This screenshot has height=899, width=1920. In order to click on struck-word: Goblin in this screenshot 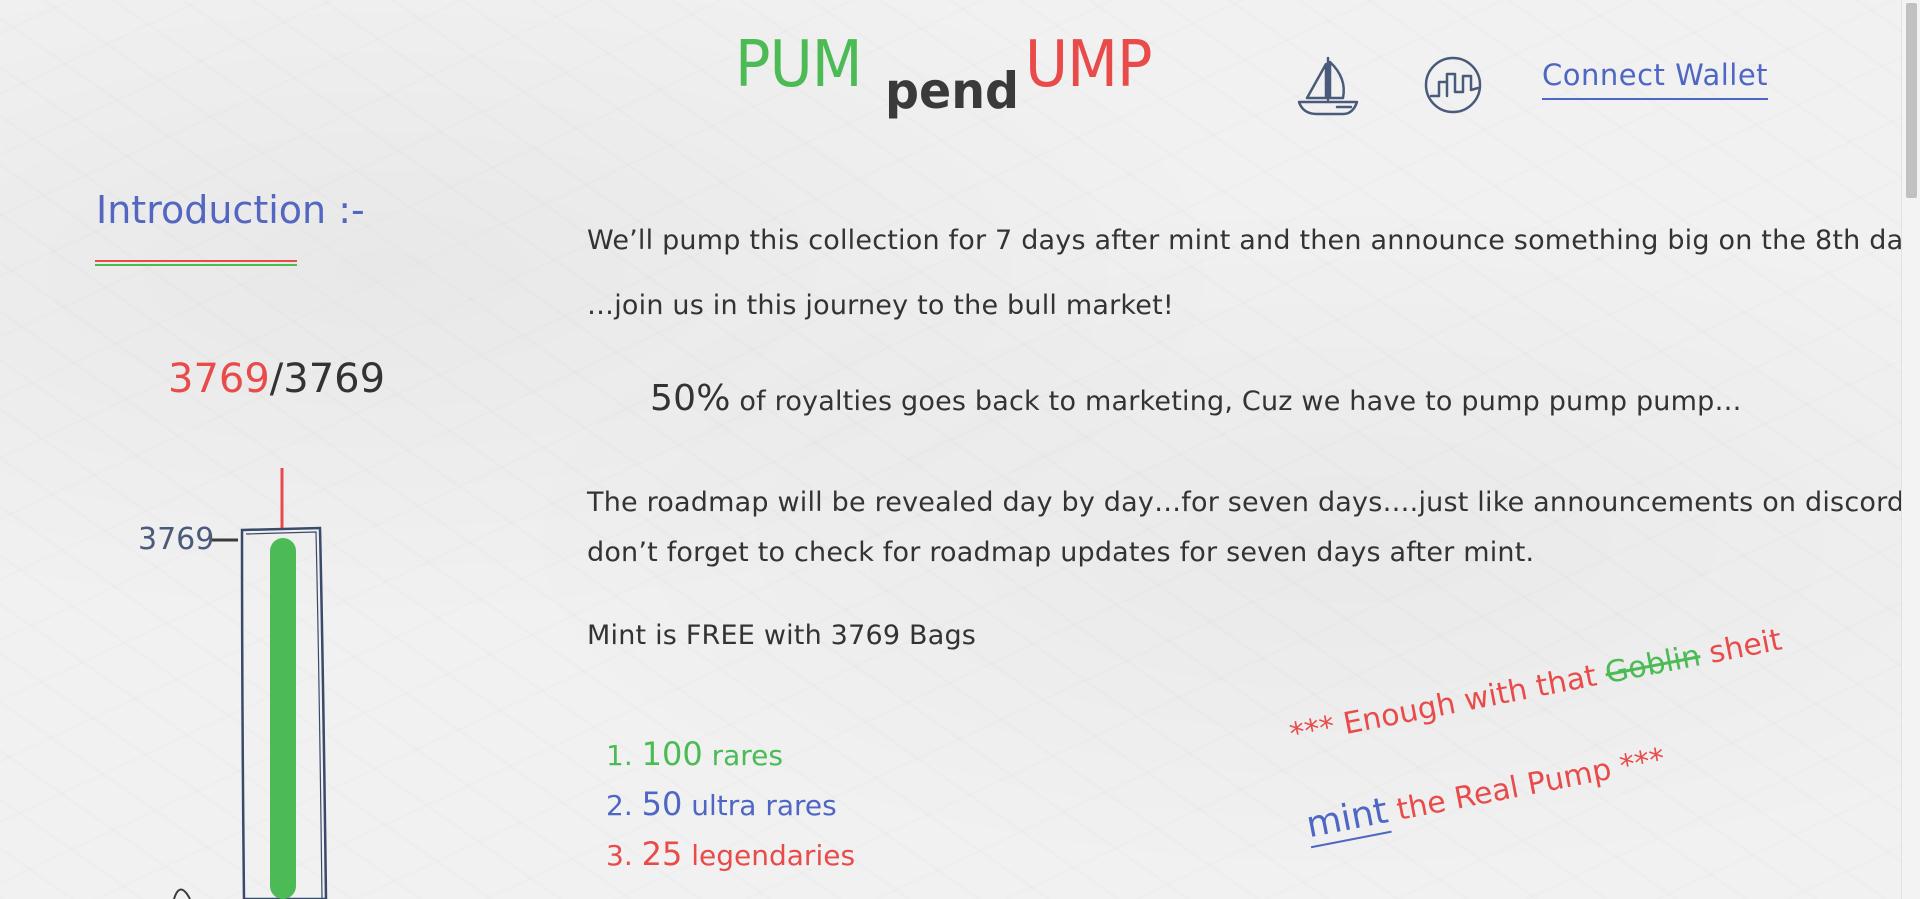, I will do `click(1653, 665)`.